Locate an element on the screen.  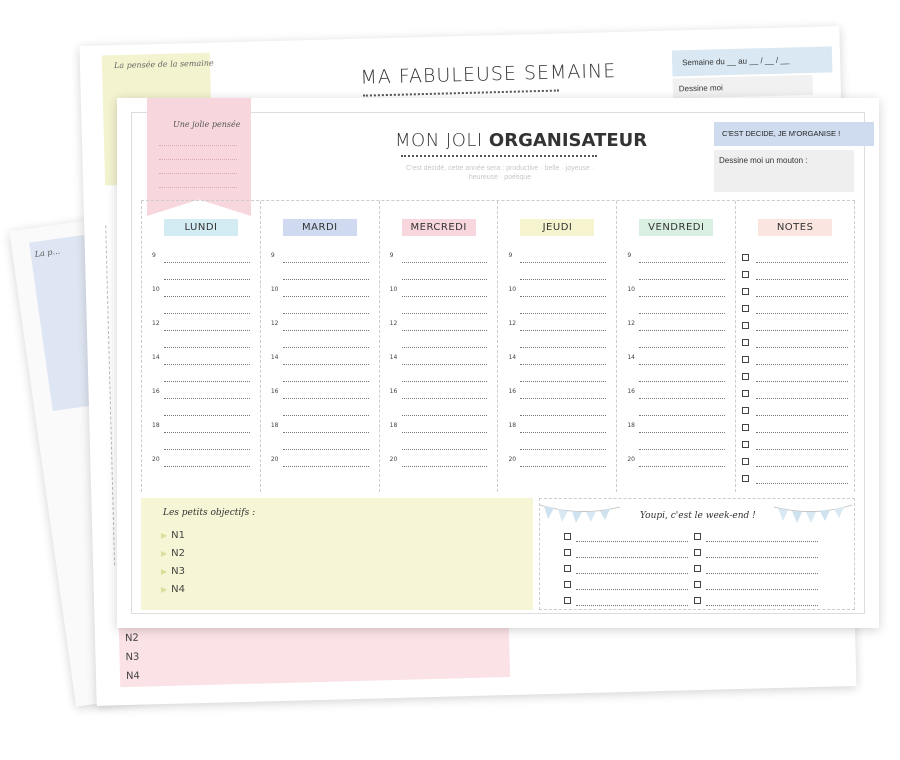
title-rule is located at coordinates (499, 156).